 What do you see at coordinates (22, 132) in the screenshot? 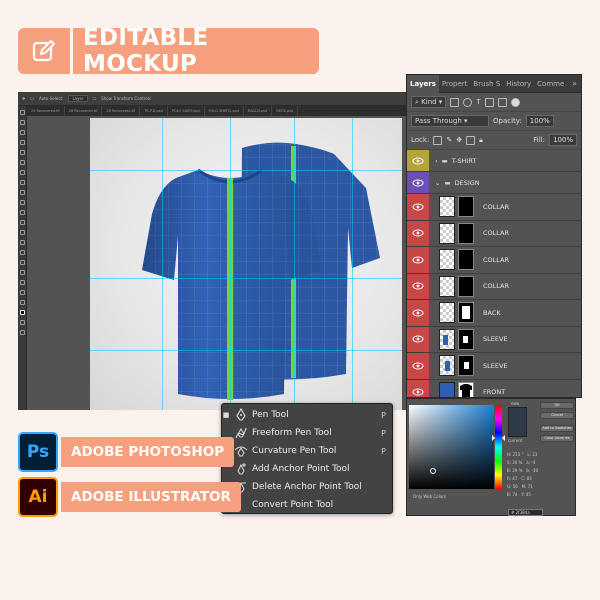
I see `lasso-tool-icon` at bounding box center [22, 132].